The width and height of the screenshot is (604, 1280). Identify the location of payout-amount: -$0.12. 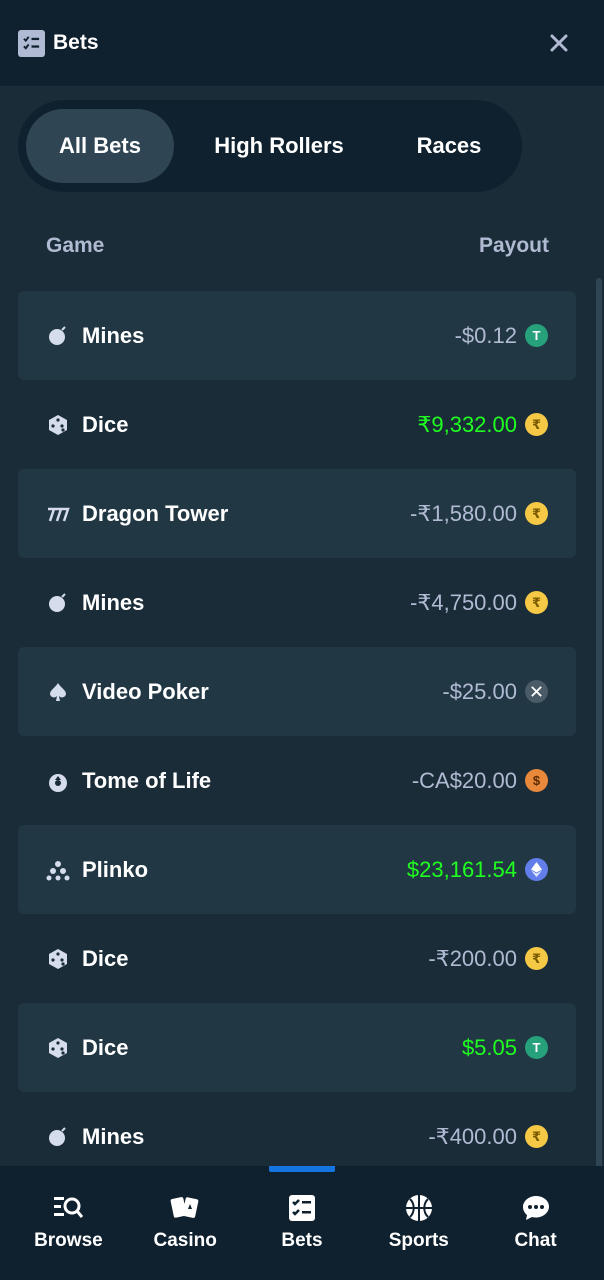
(485, 335).